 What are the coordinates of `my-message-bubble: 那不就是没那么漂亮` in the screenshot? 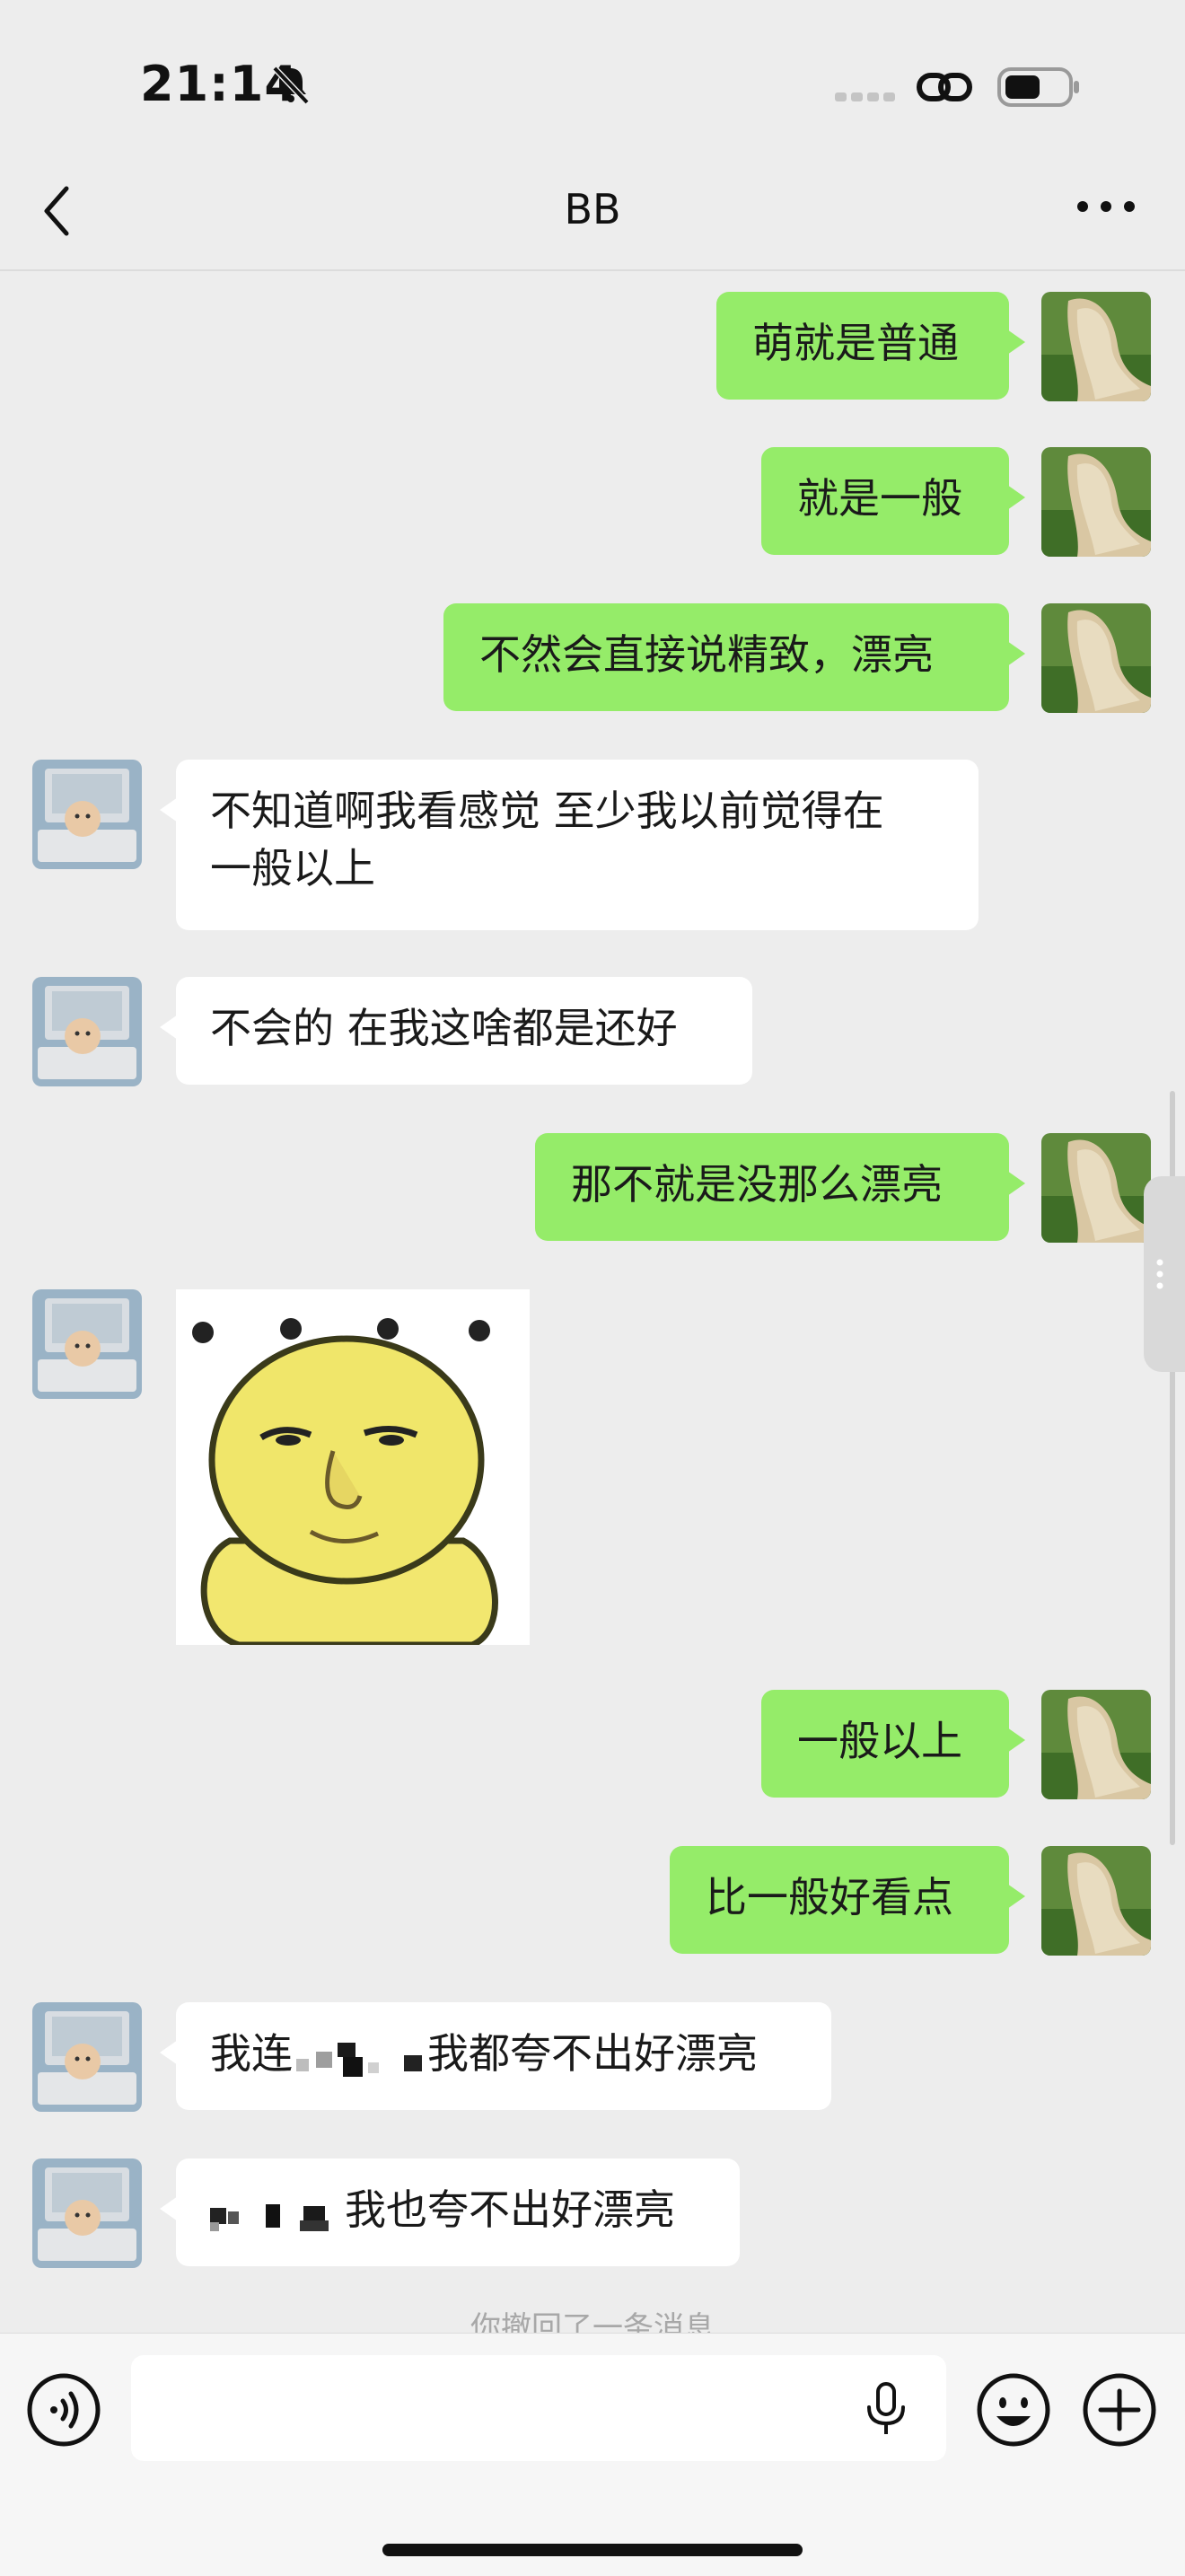 It's located at (780, 1187).